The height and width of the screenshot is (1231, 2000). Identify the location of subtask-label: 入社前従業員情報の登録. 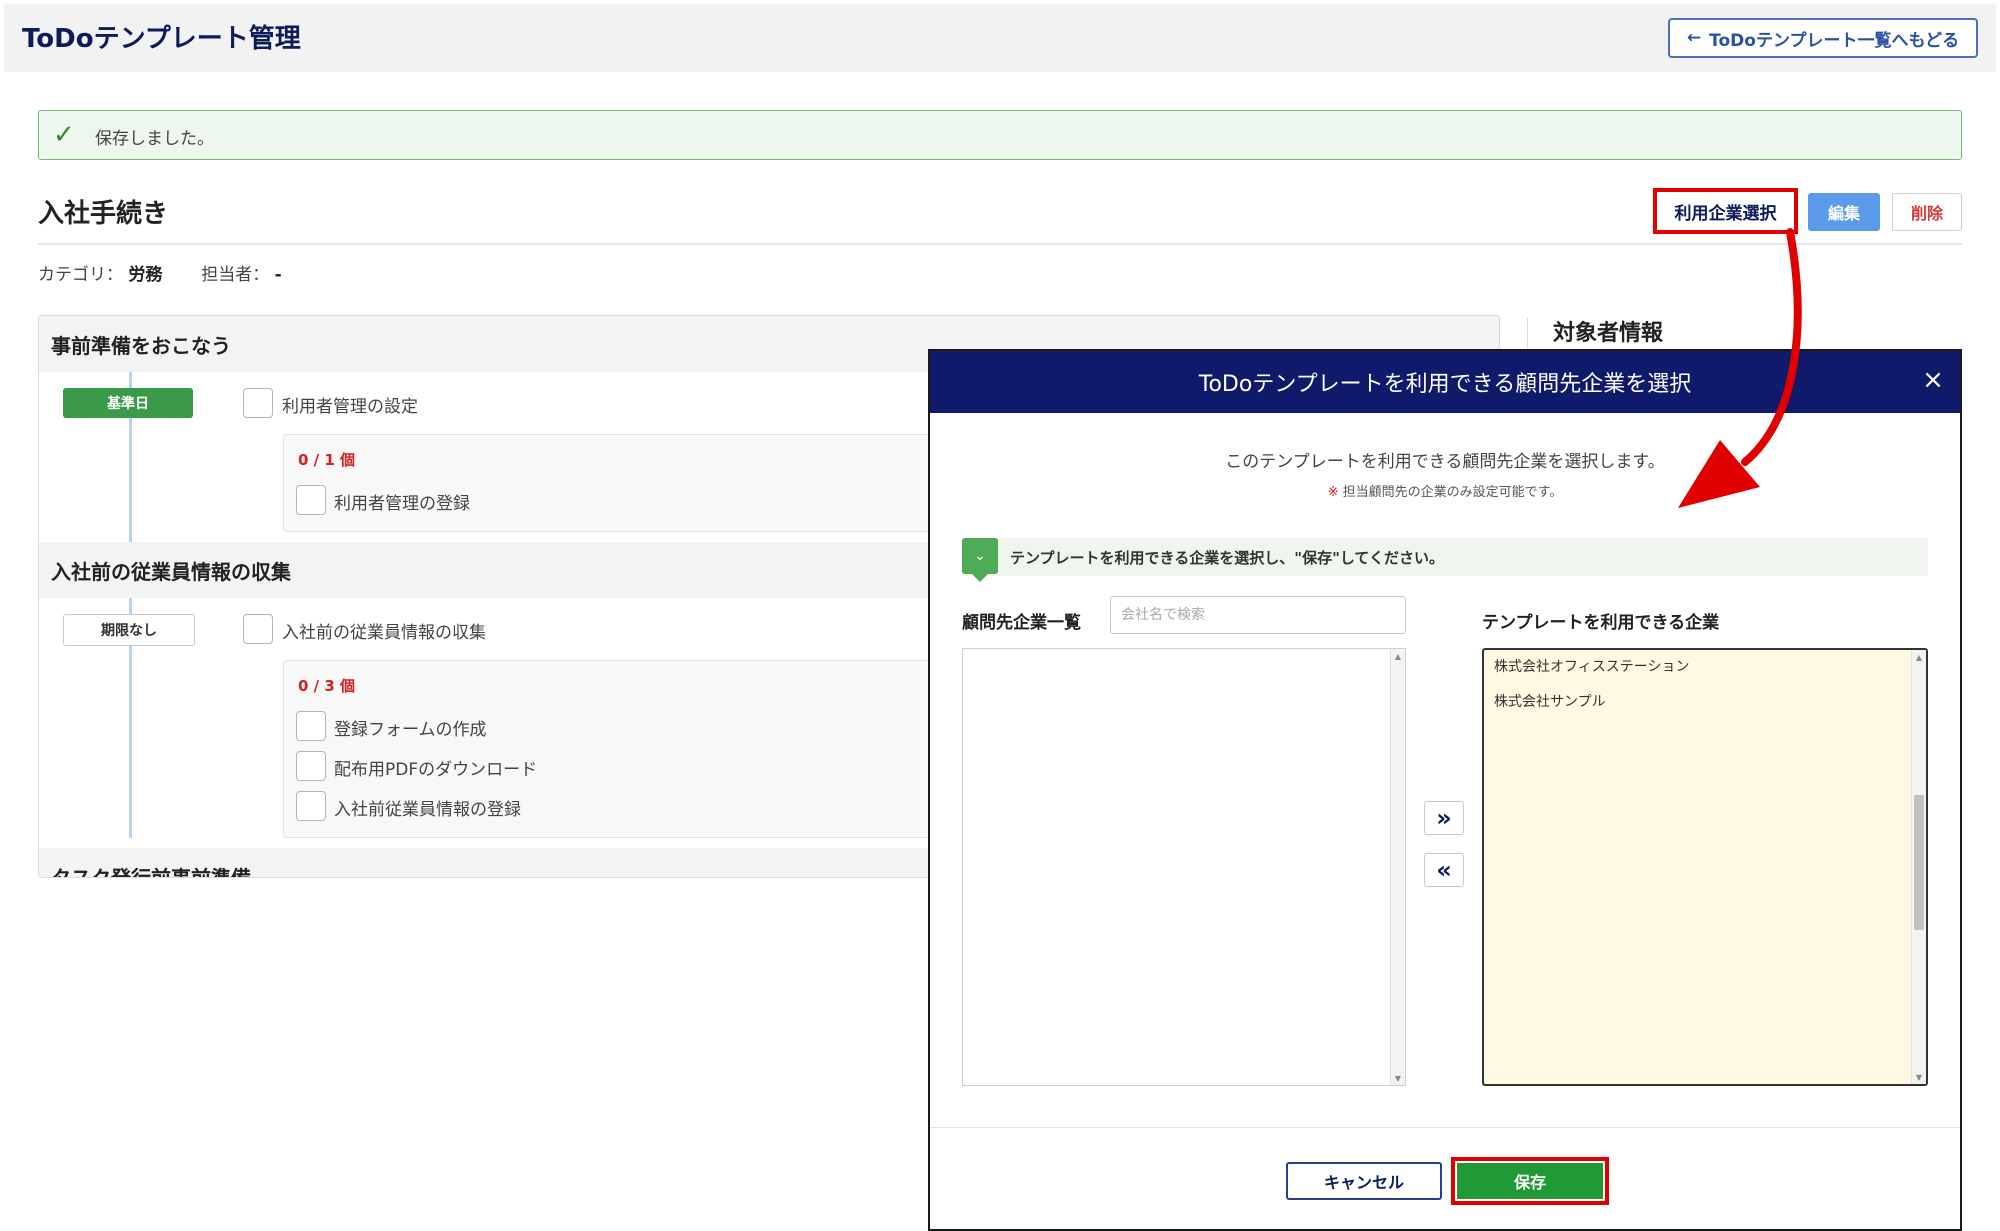
(427, 810).